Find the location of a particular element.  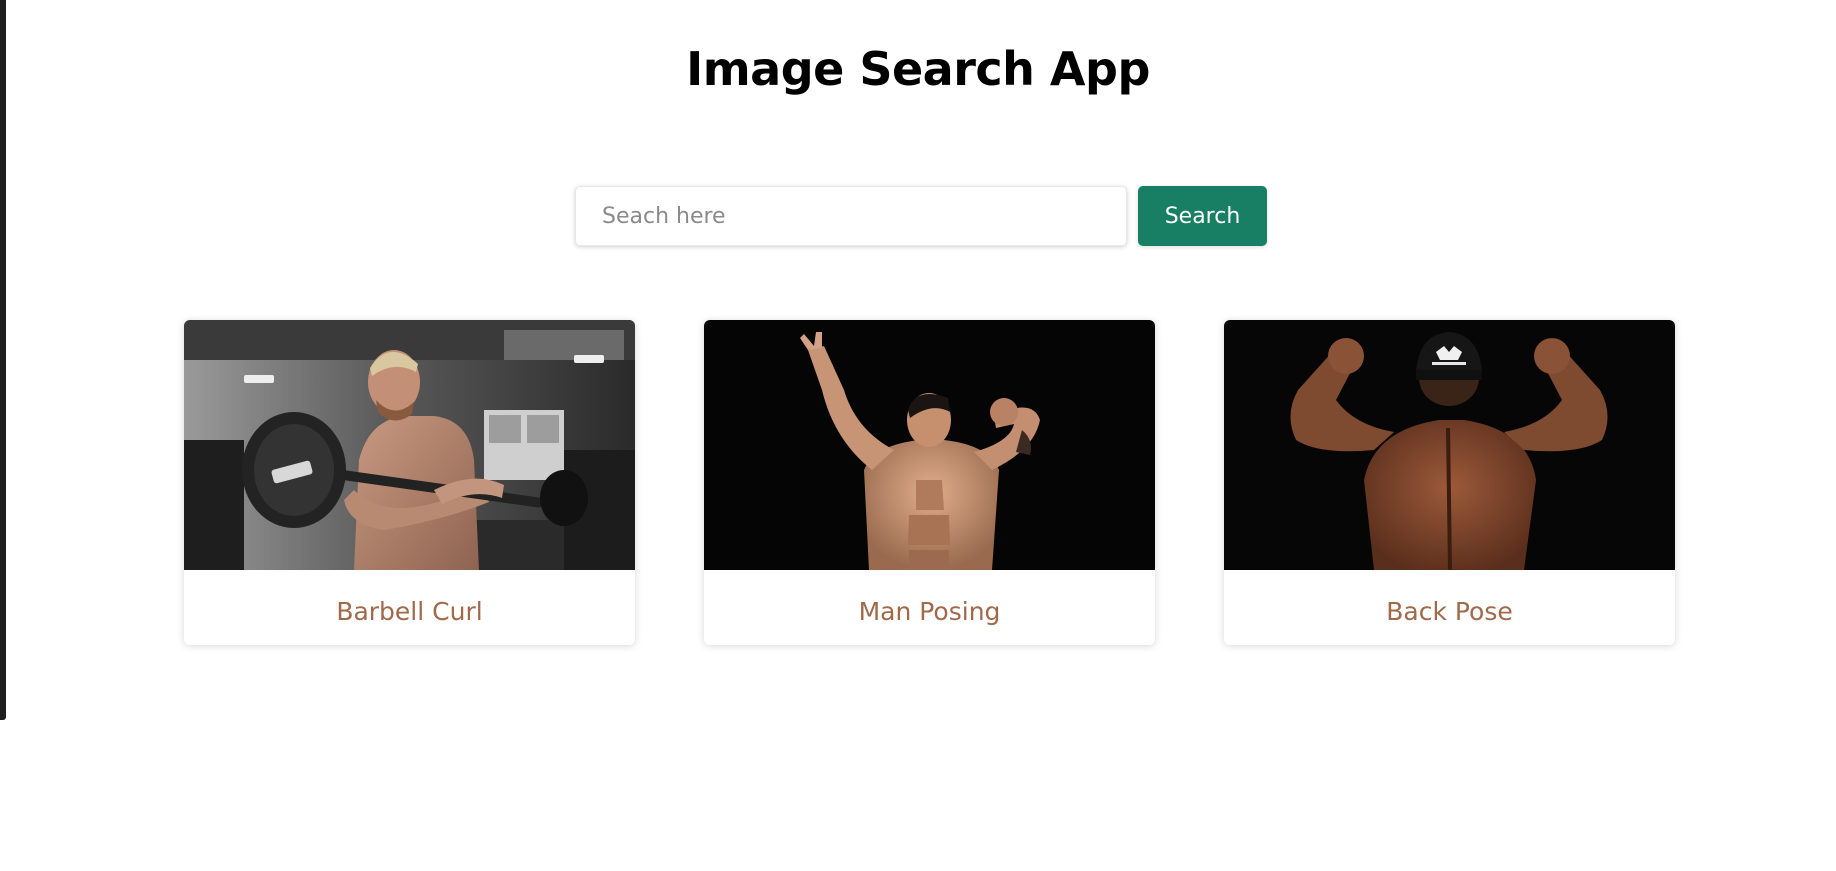

man-posing-photo is located at coordinates (929, 445).